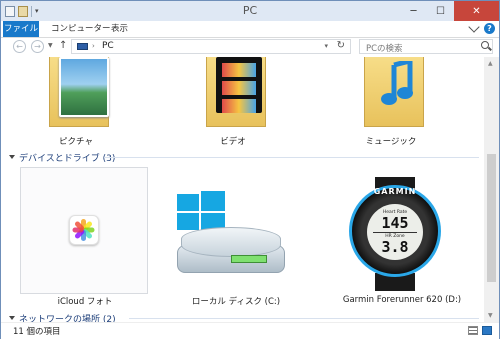 This screenshot has width=500, height=339. What do you see at coordinates (326, 46) in the screenshot?
I see `address-dropdown-chevron-icon: ▾` at bounding box center [326, 46].